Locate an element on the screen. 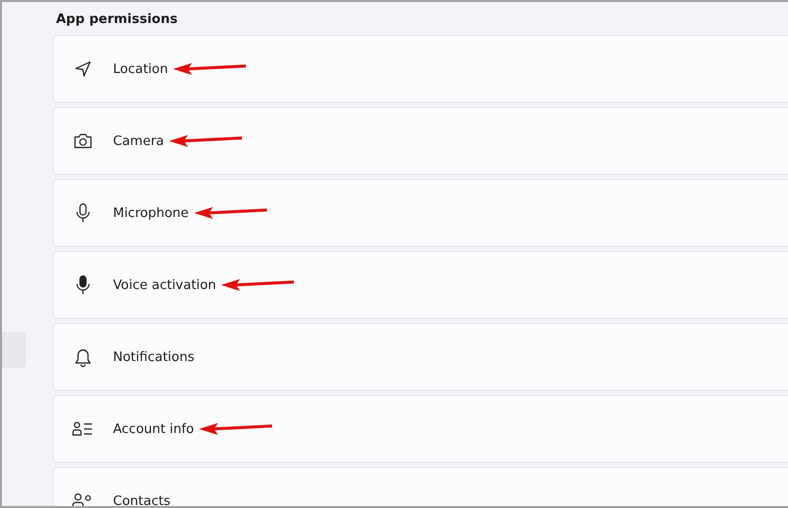  sidebar-item is located at coordinates (14, 350).